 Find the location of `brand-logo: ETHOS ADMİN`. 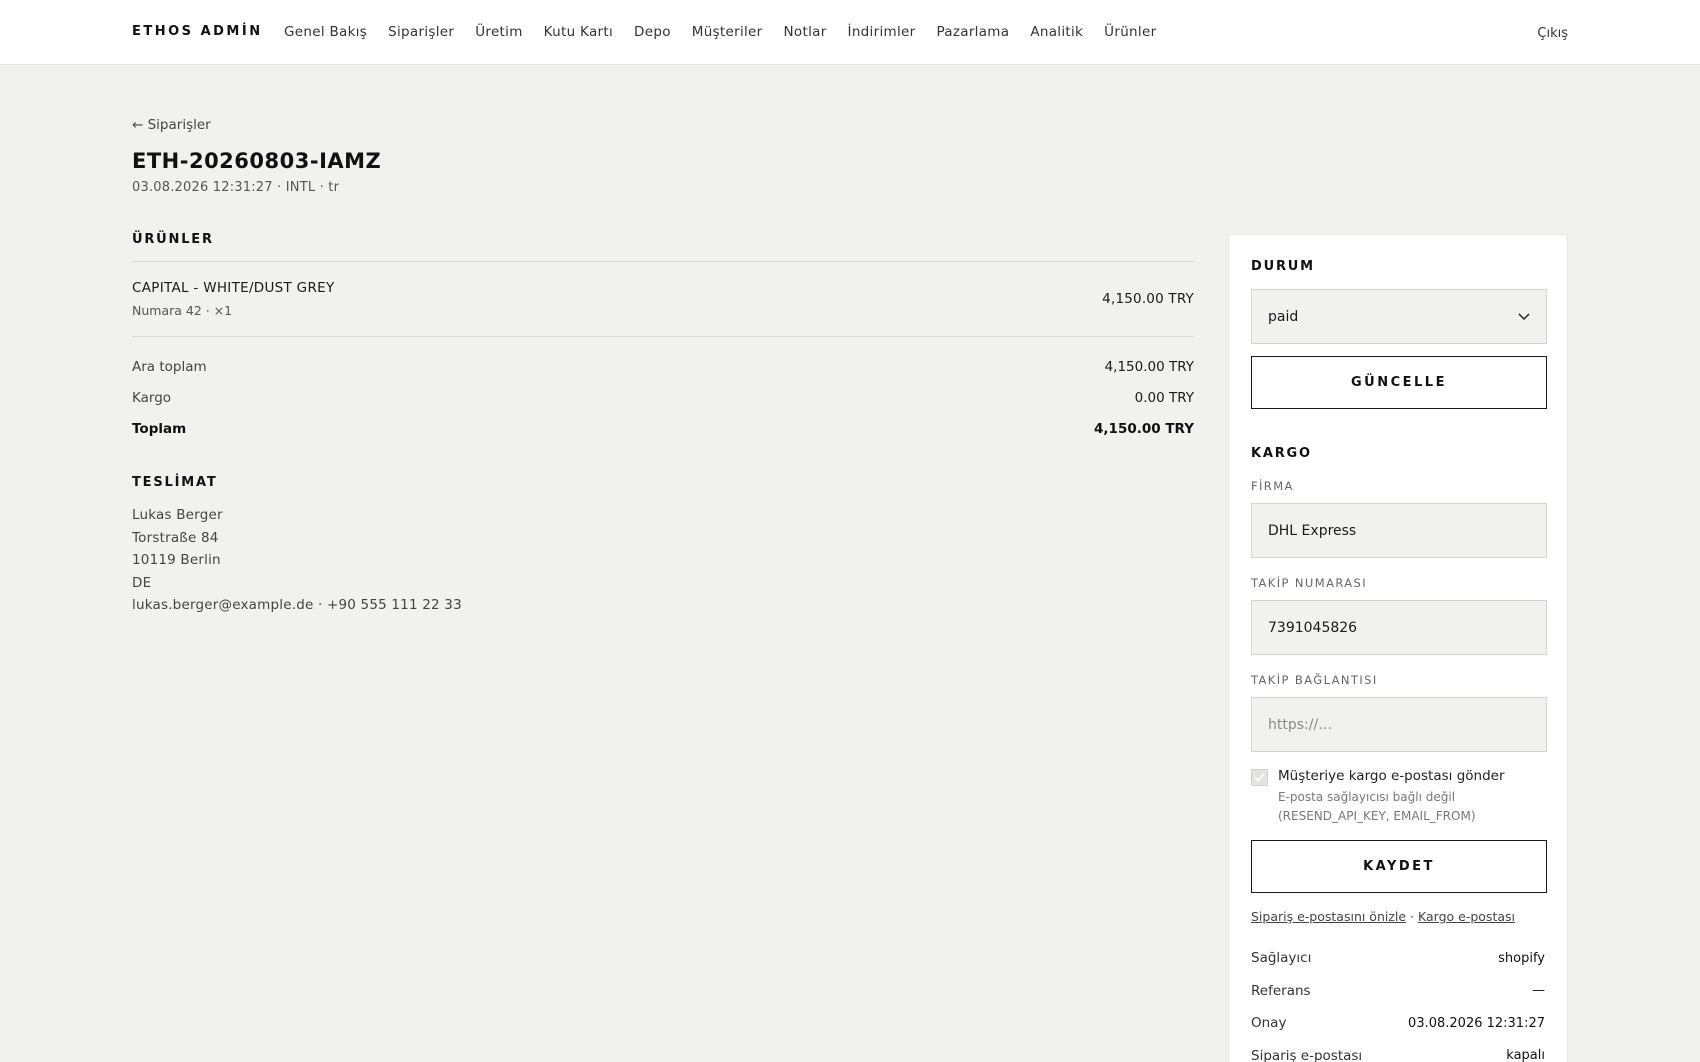

brand-logo: ETHOS ADMİN is located at coordinates (197, 31).